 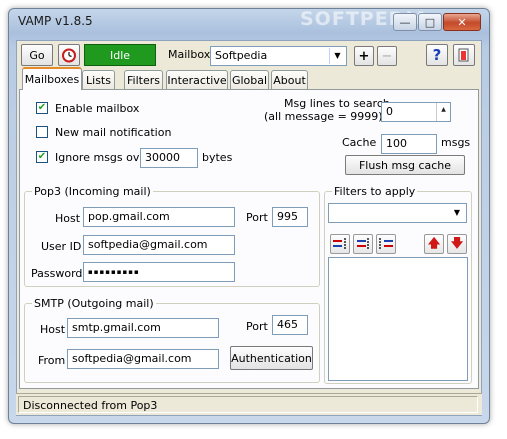 I want to click on alarm-clock-icon, so click(x=69, y=55).